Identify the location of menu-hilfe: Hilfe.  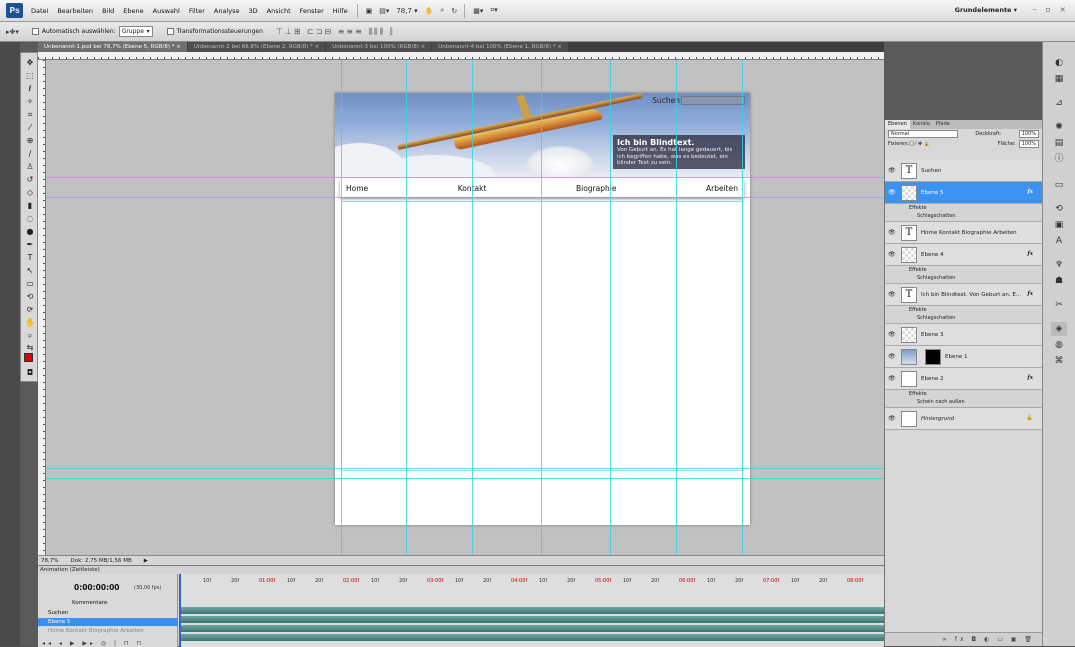
(340, 11).